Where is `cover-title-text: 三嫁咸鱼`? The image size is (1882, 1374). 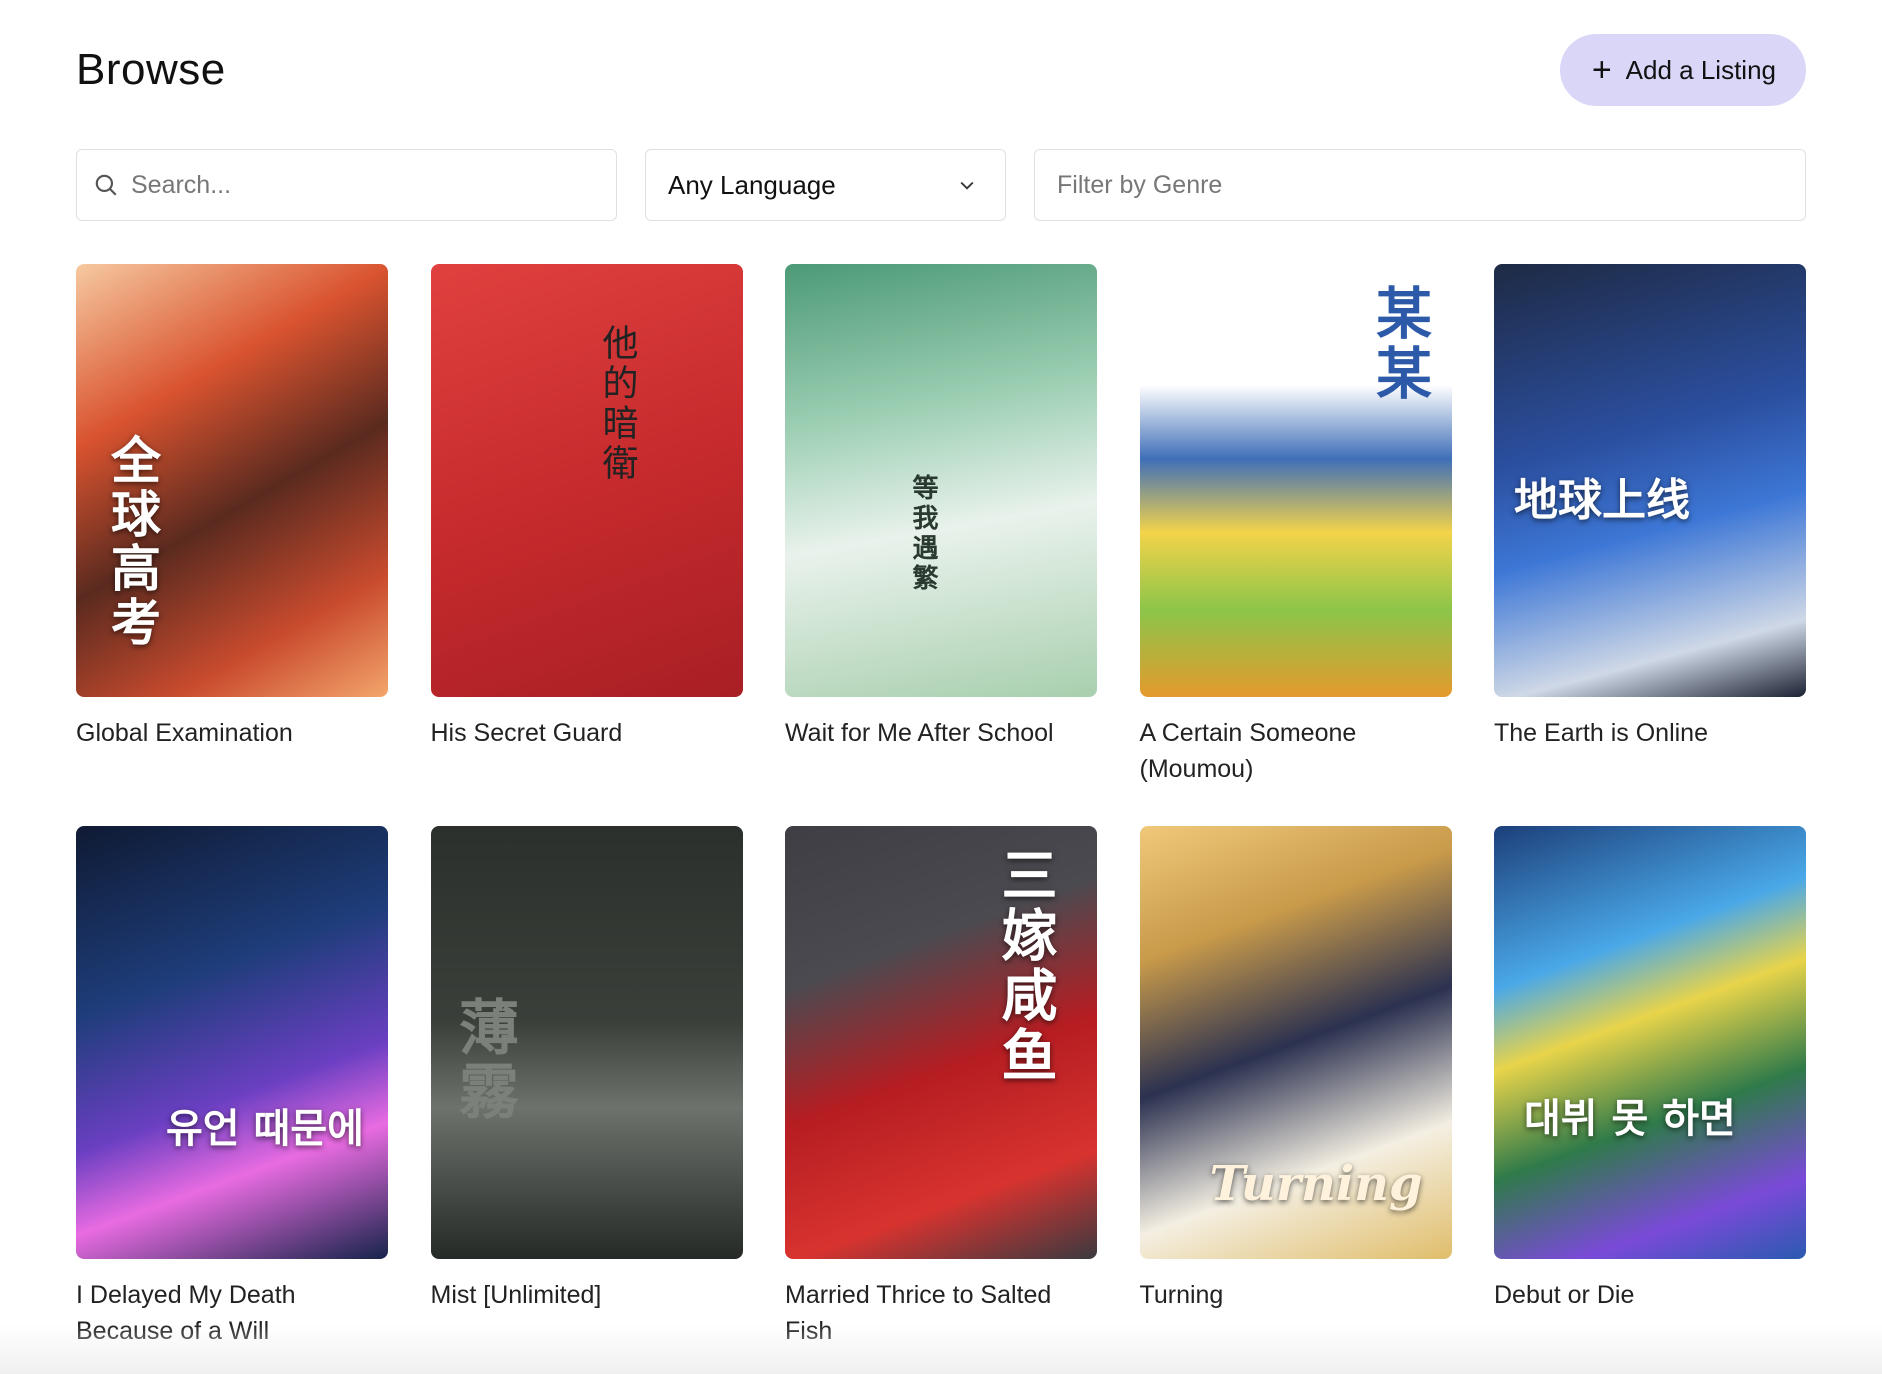
cover-title-text: 三嫁咸鱼 is located at coordinates (1025, 966).